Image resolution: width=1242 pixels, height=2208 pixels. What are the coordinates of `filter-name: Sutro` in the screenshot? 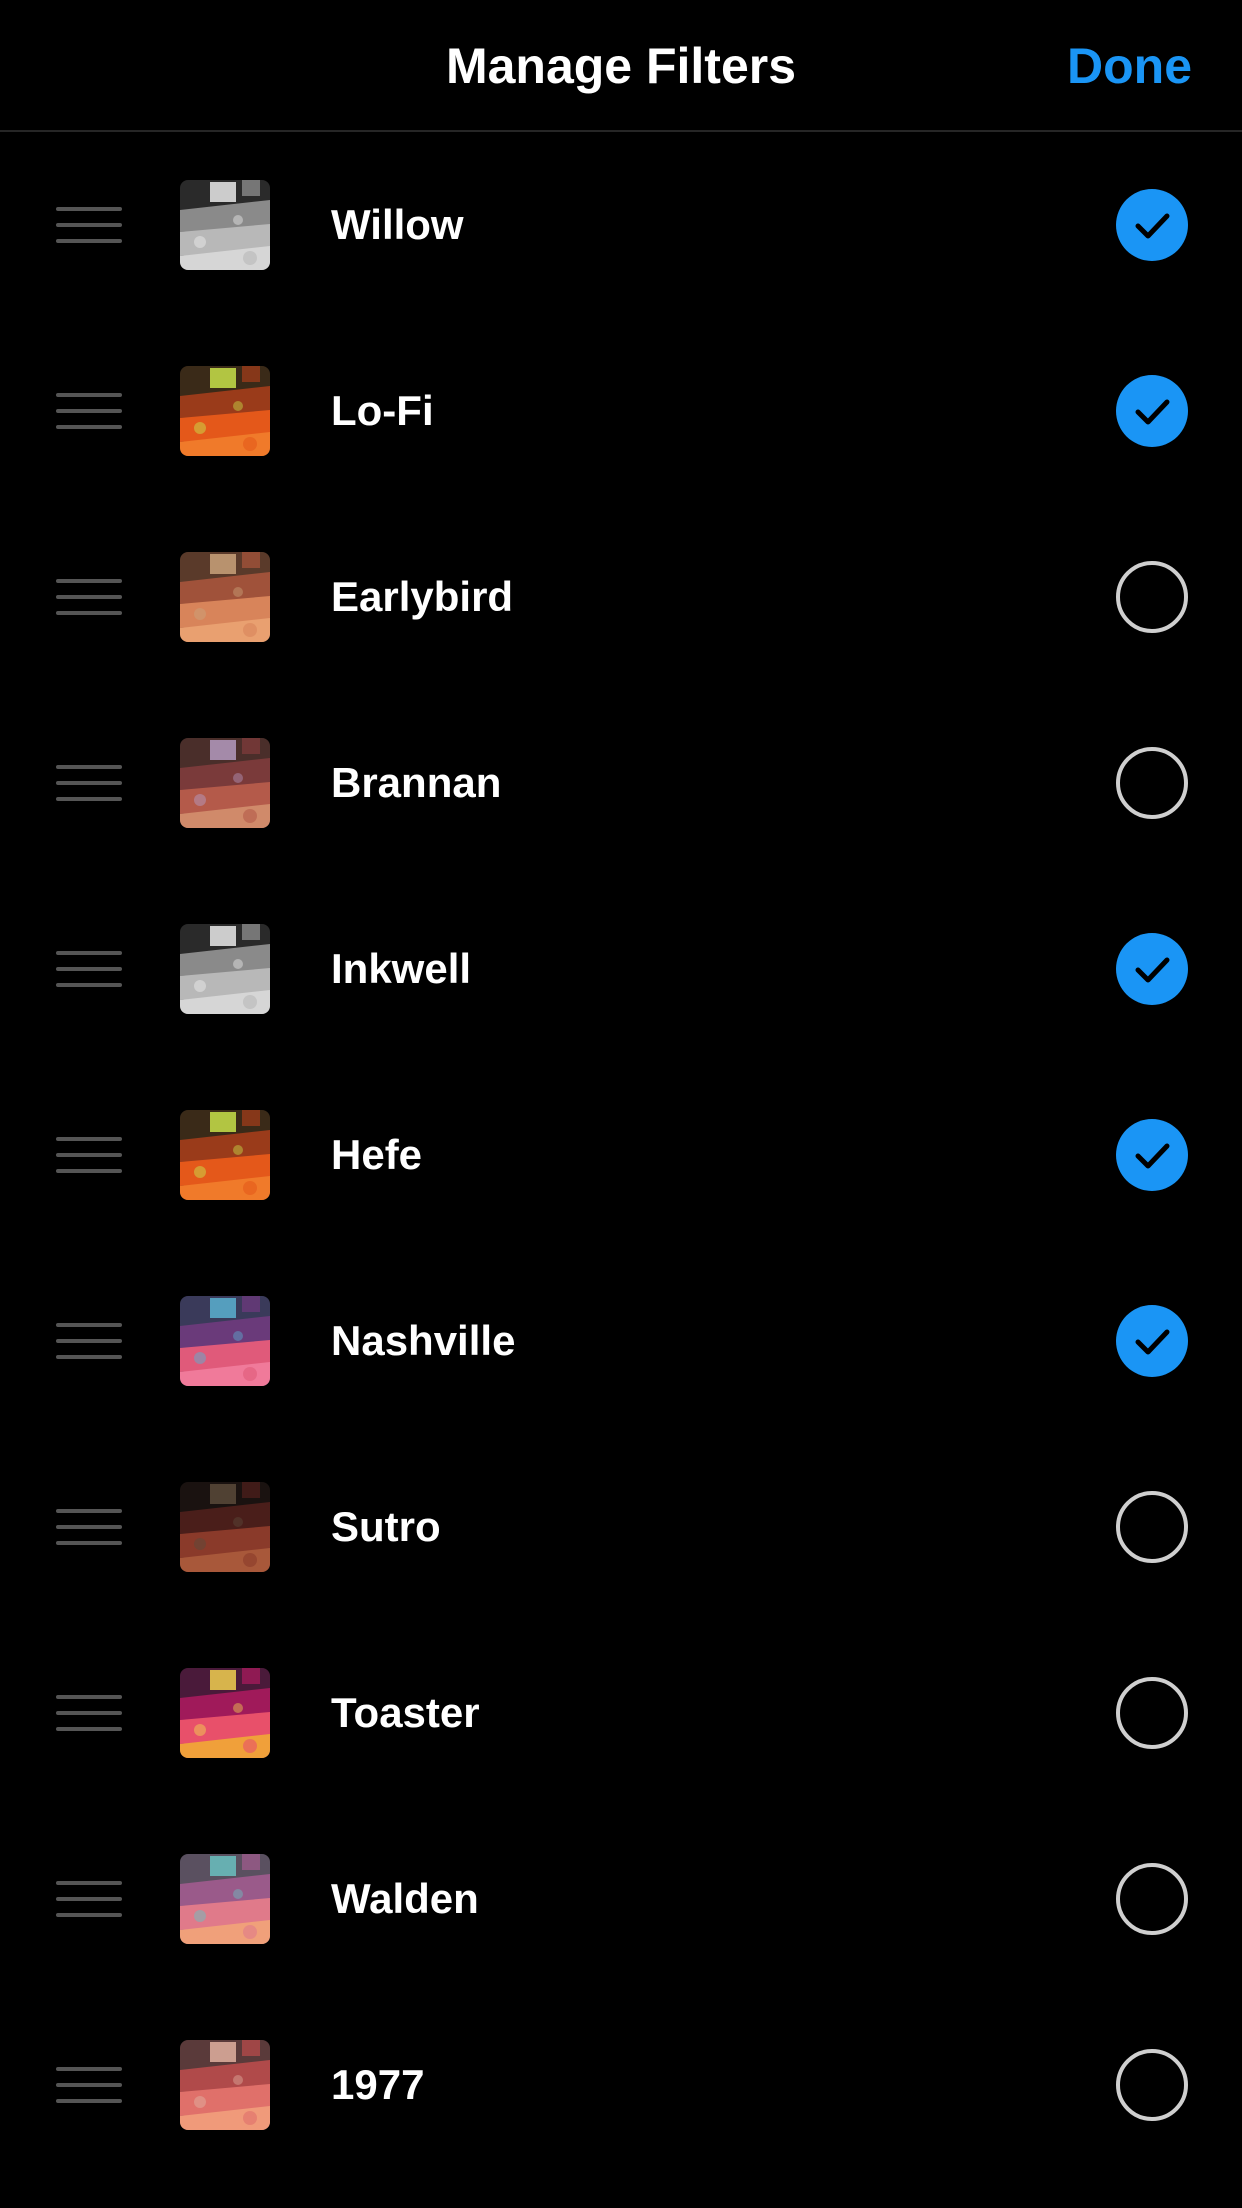 It's located at (386, 1526).